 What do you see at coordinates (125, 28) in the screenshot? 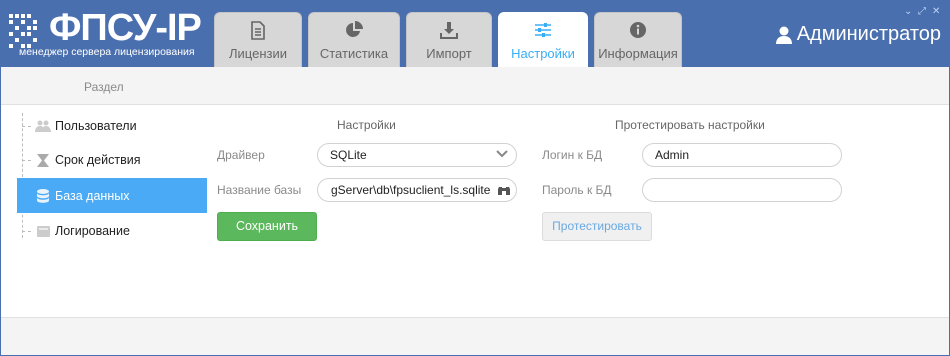
I see `logo-title: ФПСУ-IP` at bounding box center [125, 28].